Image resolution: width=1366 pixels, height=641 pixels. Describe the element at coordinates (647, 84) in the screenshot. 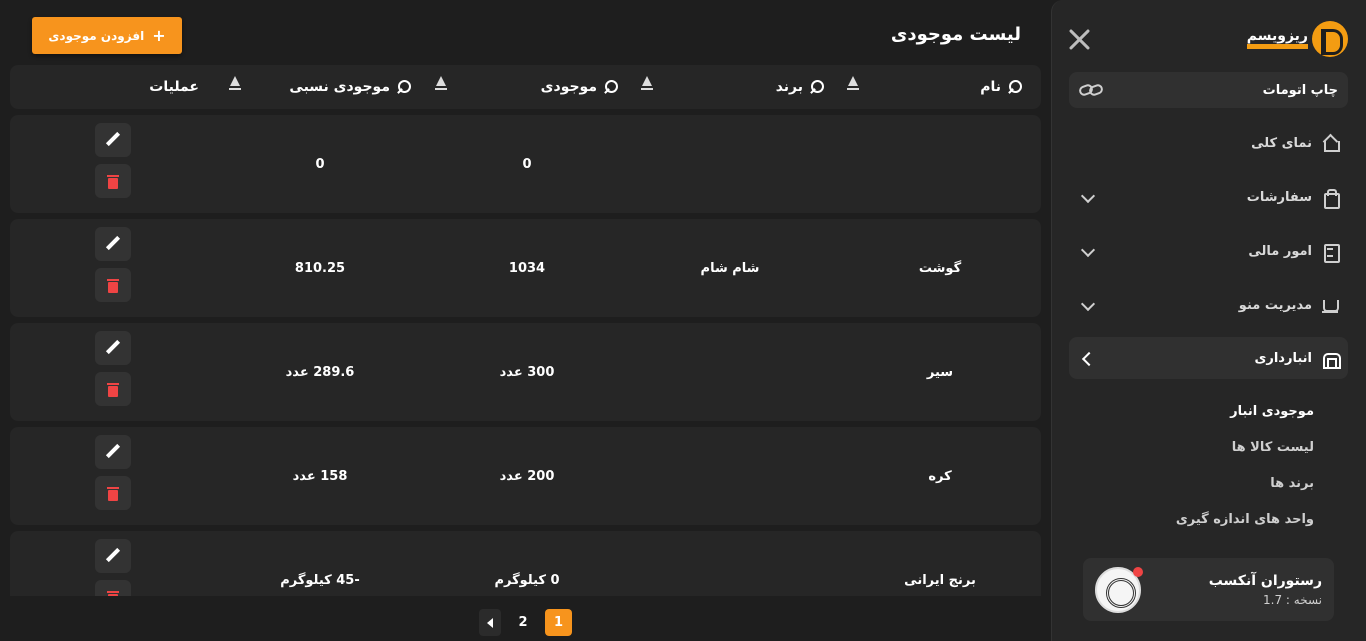

I see `sort-brand-icon` at that location.